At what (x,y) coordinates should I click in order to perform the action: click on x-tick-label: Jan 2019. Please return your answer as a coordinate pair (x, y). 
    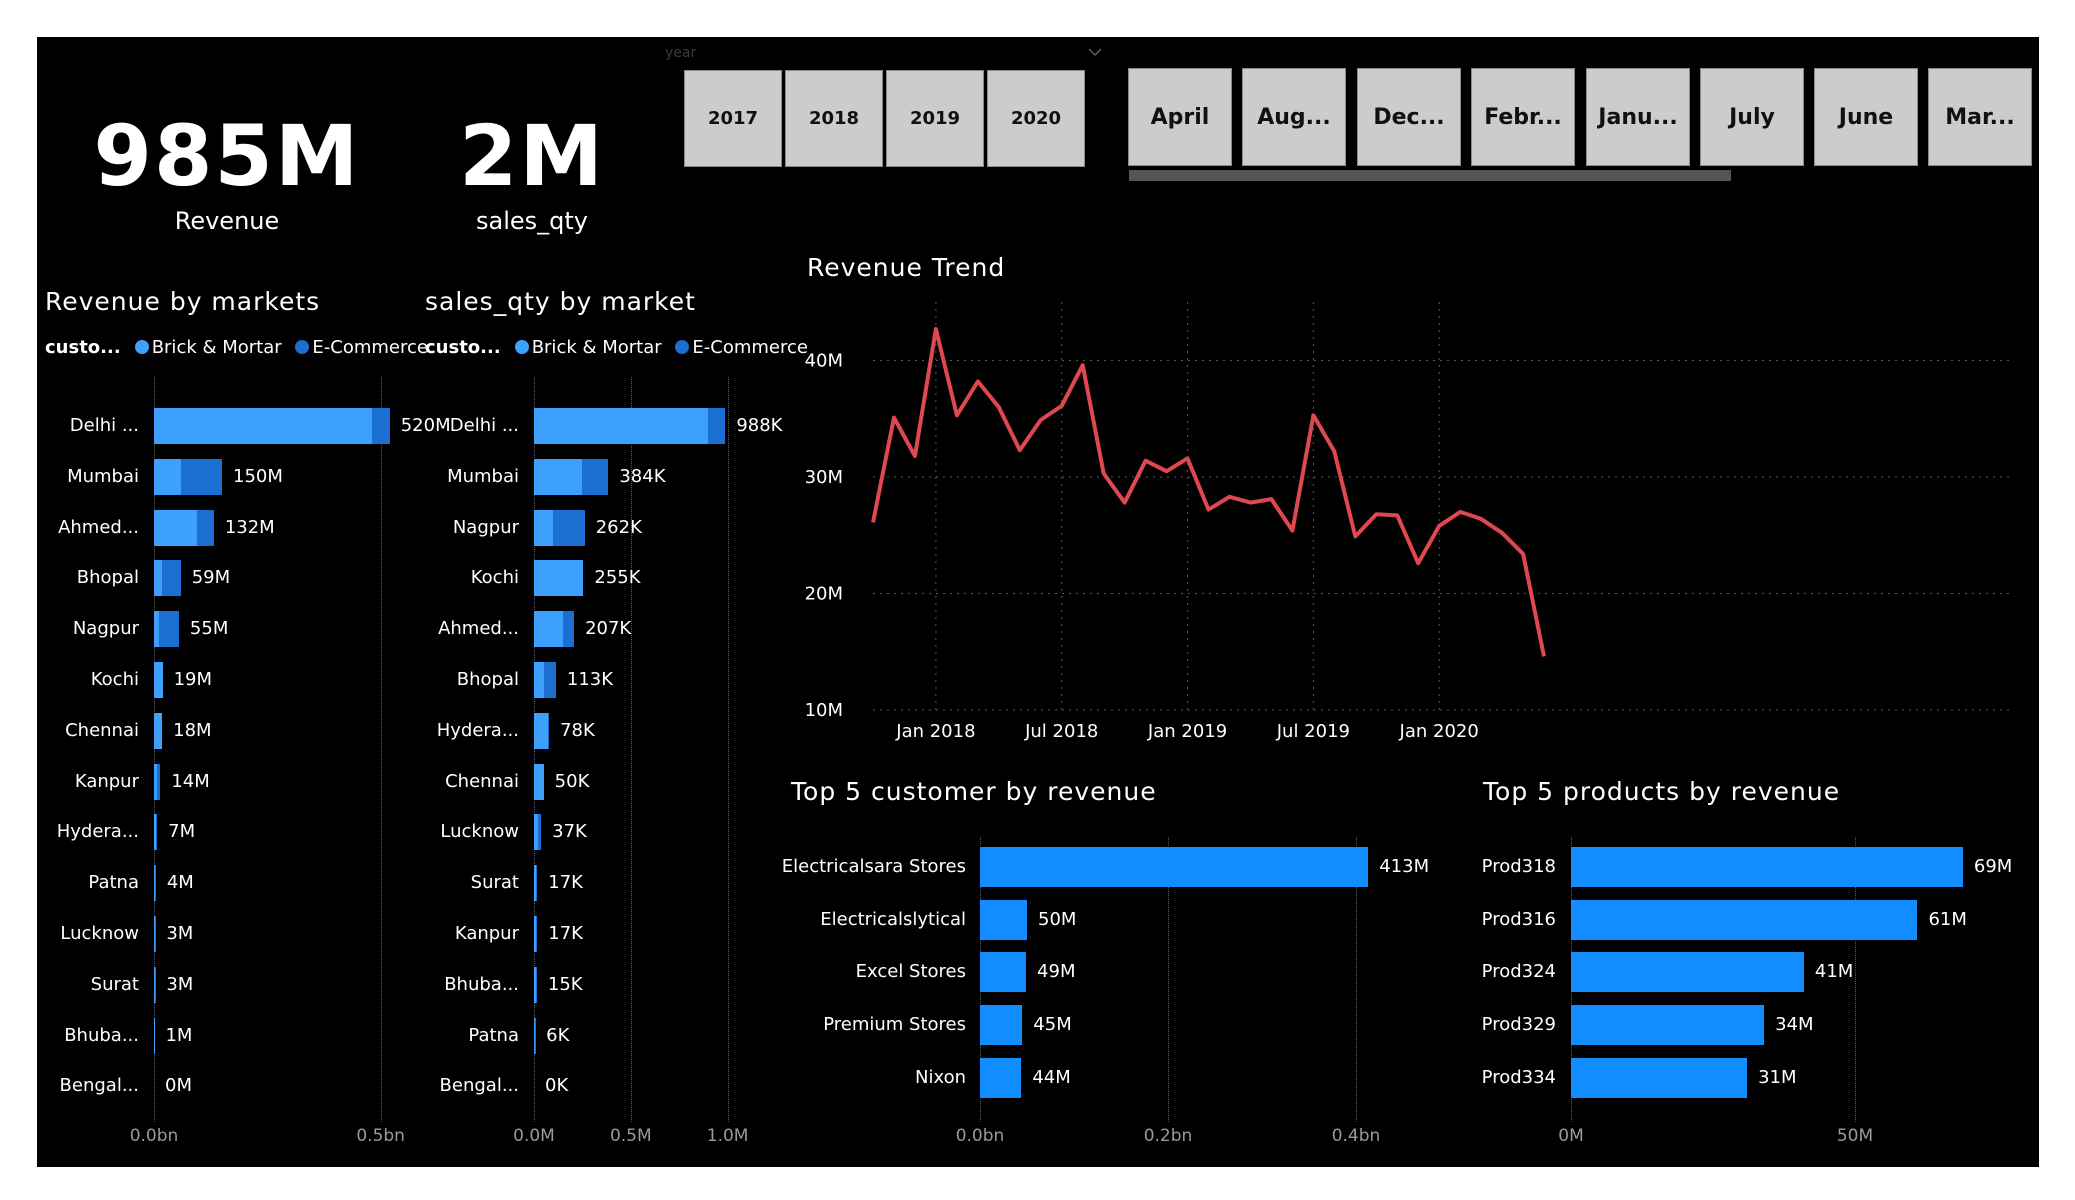
    Looking at the image, I should click on (1187, 731).